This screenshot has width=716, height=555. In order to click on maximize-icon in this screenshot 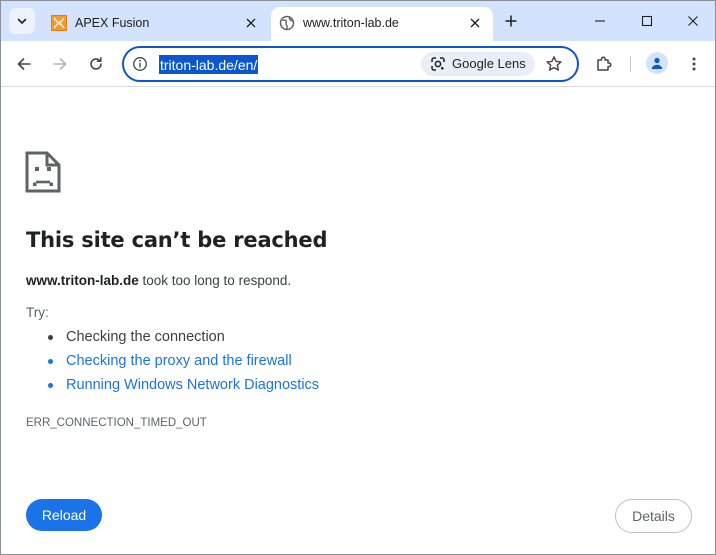, I will do `click(647, 21)`.